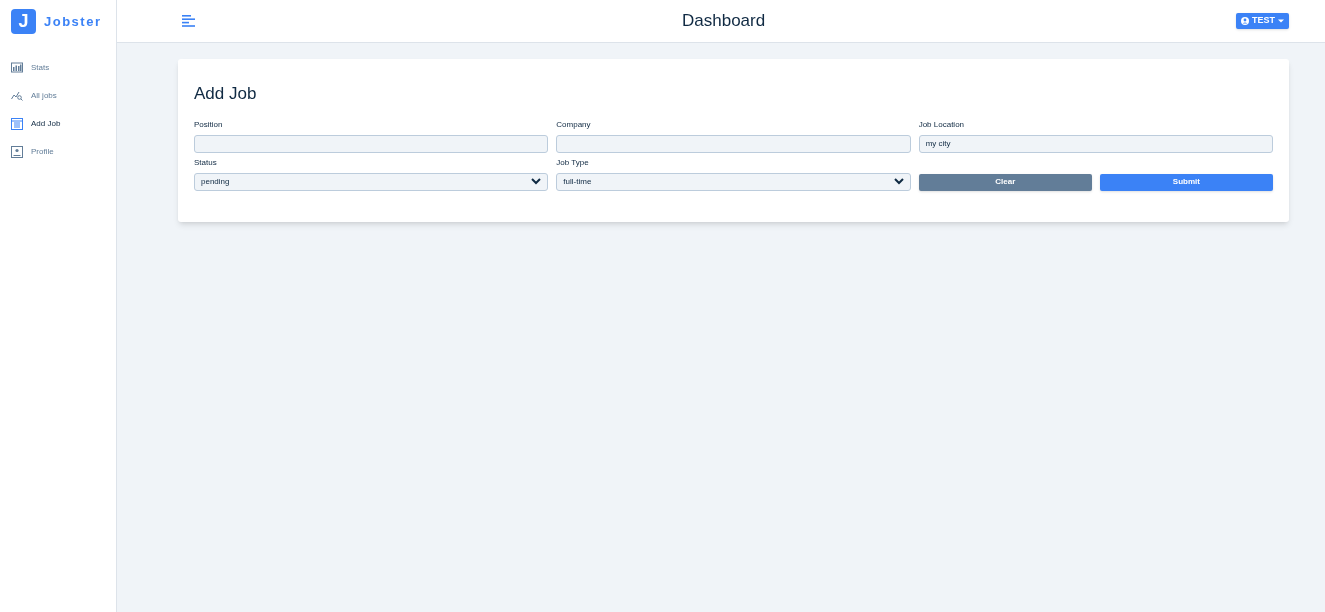 This screenshot has height=612, width=1325. Describe the element at coordinates (733, 181) in the screenshot. I see `select-field: full-time` at that location.